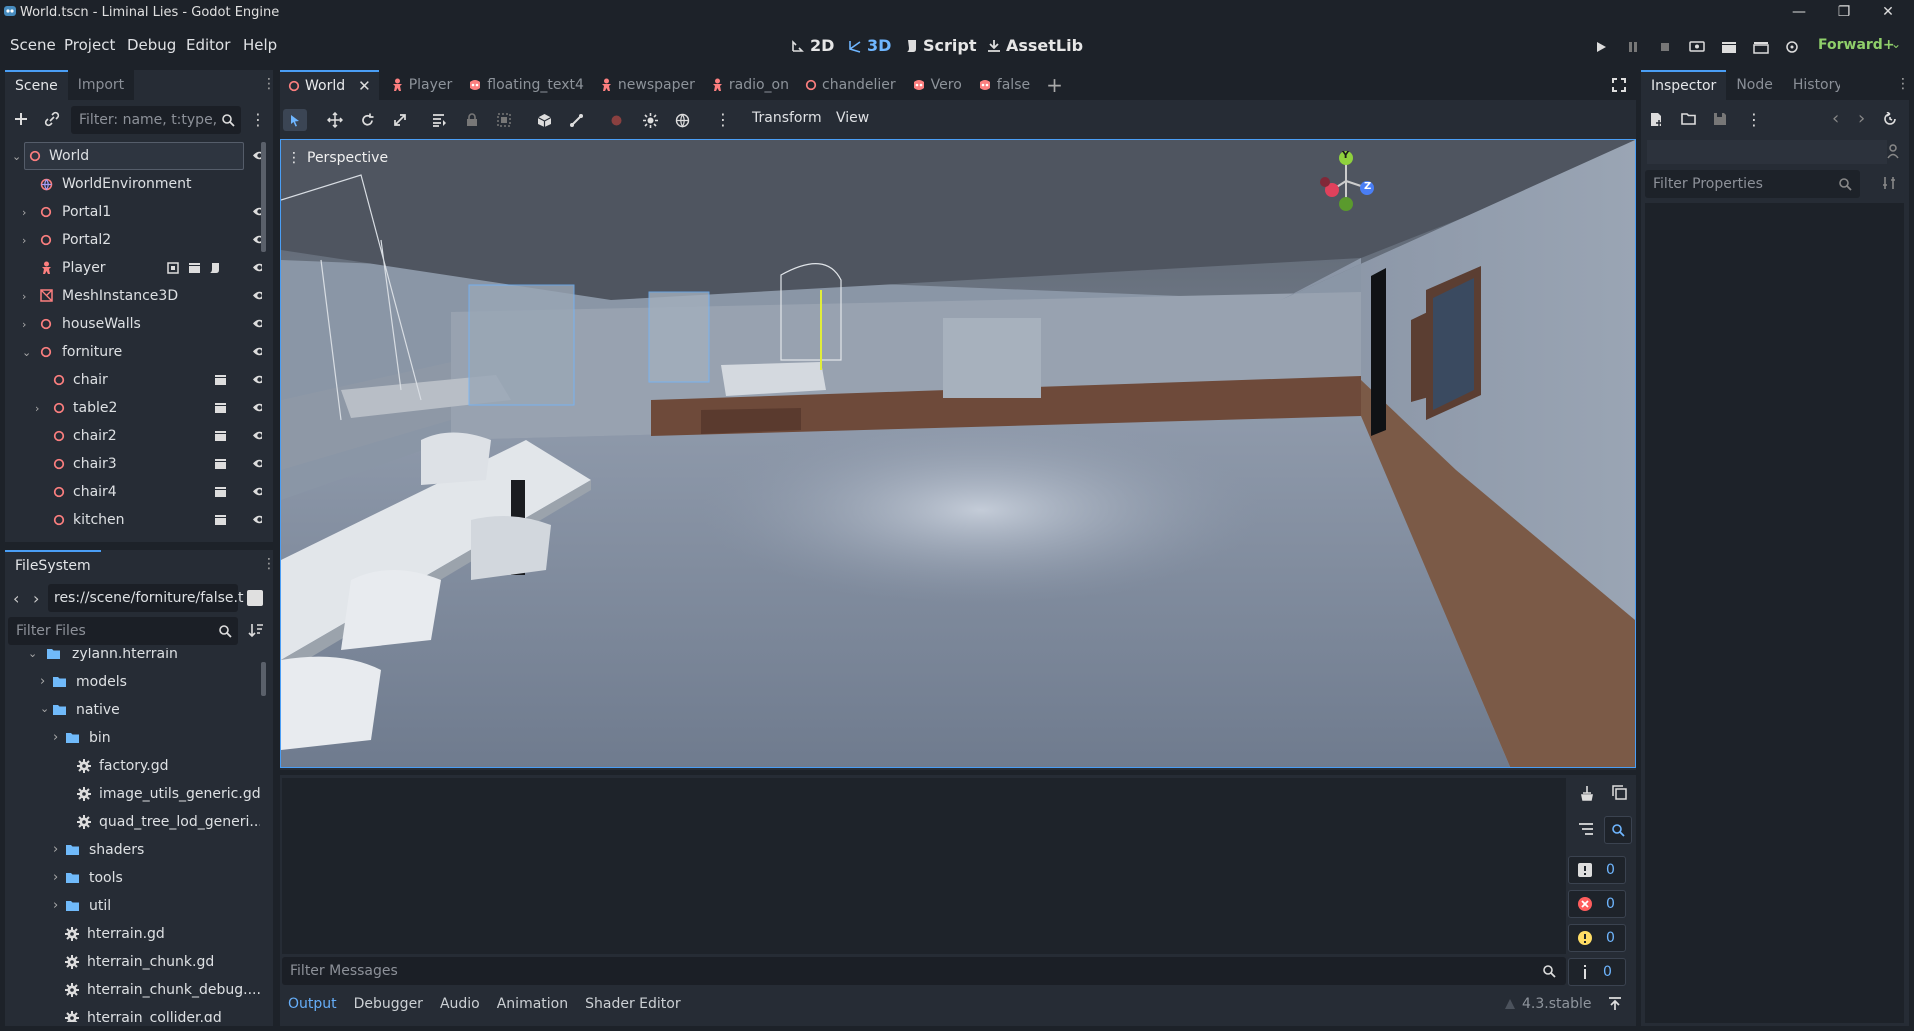 This screenshot has height=1031, width=1914. I want to click on movie-maker-button, so click(1793, 47).